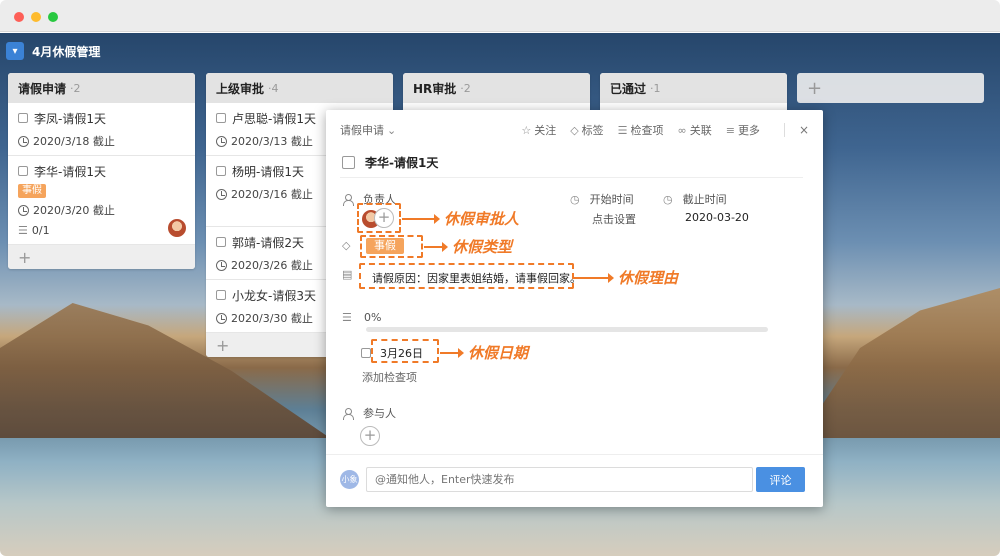  I want to click on callout-date: 休假日期, so click(484, 352).